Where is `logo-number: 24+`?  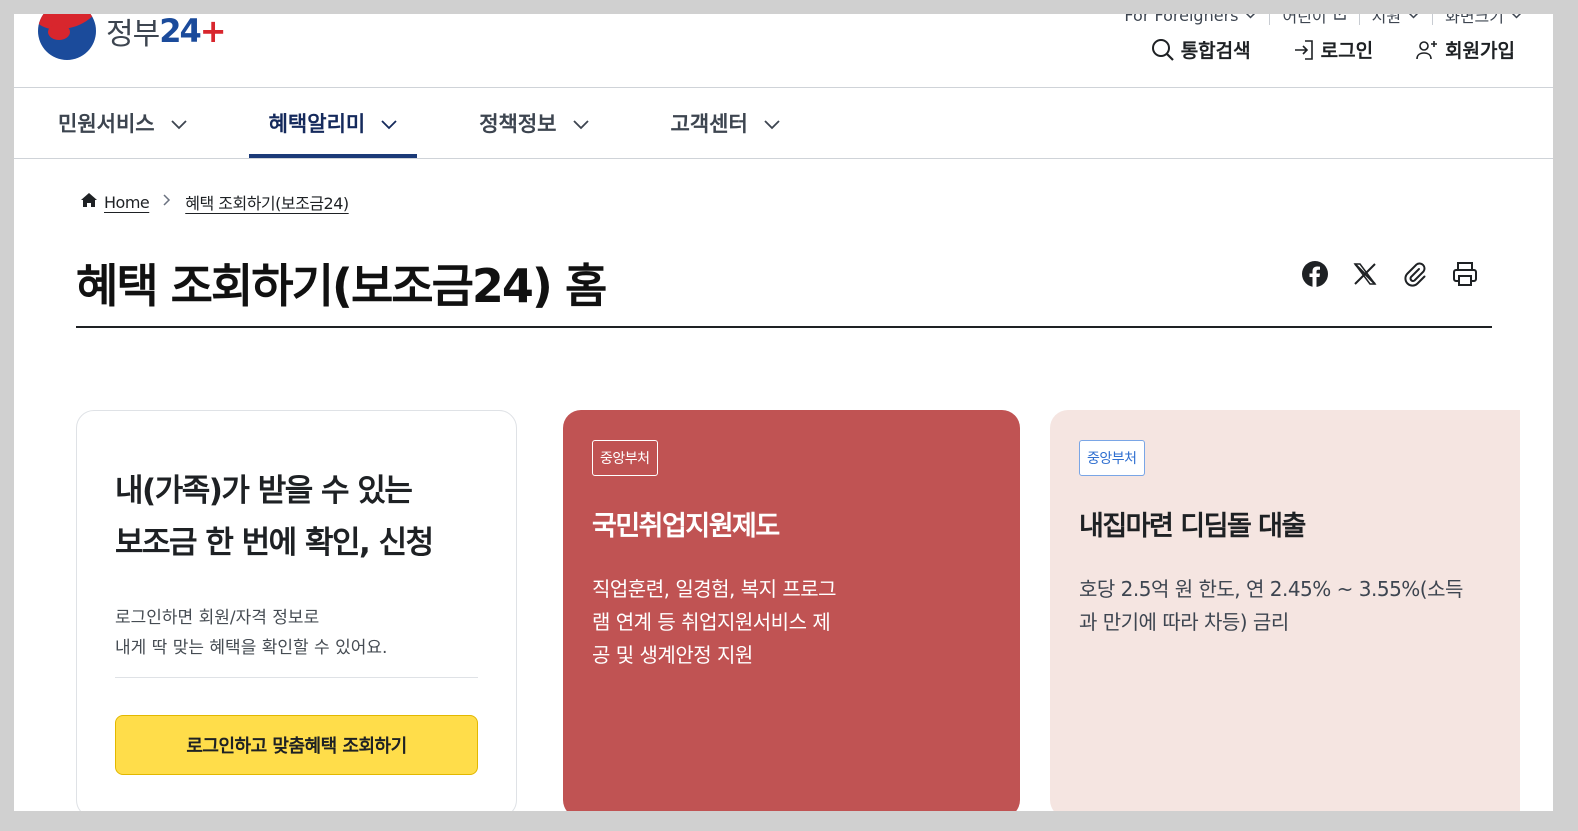
logo-number: 24+ is located at coordinates (193, 32).